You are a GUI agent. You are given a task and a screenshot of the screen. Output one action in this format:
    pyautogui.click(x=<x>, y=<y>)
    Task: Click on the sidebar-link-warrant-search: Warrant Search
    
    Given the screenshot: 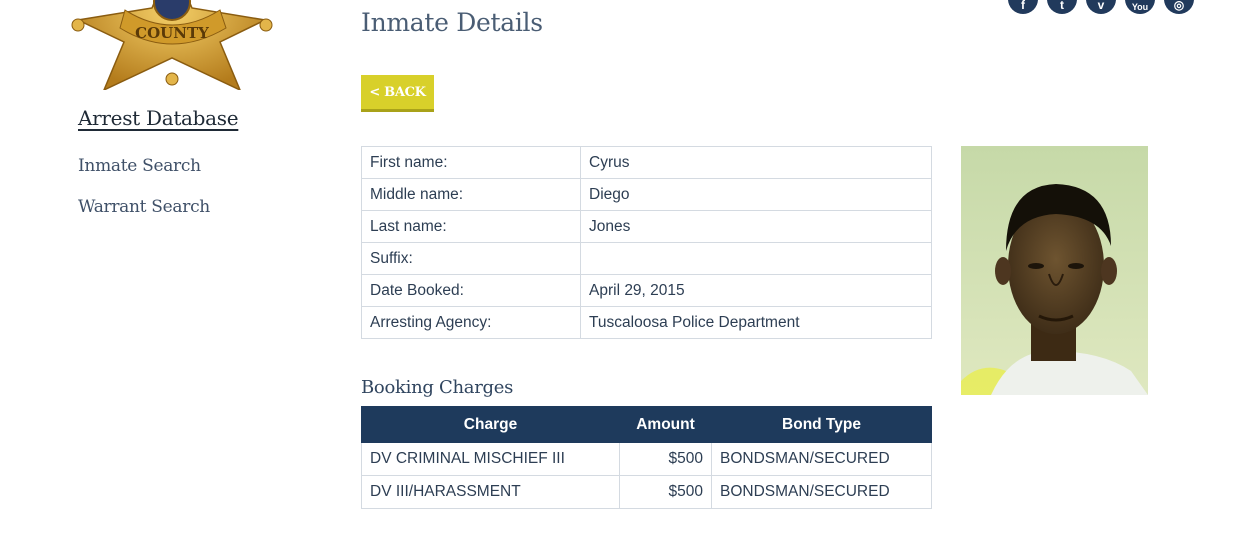 What is the action you would take?
    pyautogui.click(x=144, y=207)
    